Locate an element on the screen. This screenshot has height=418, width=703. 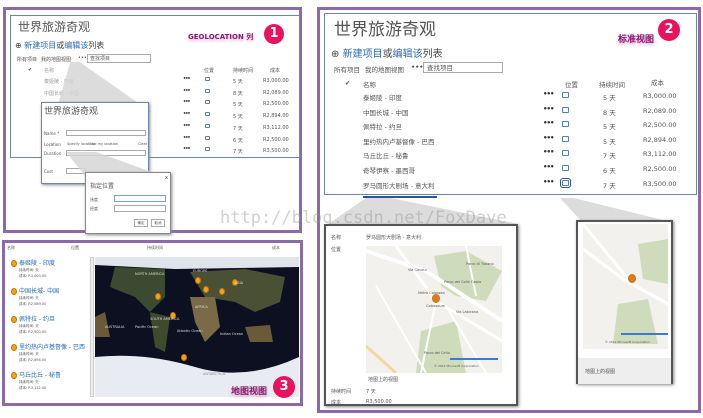
col-cost: 成本 is located at coordinates (657, 83).